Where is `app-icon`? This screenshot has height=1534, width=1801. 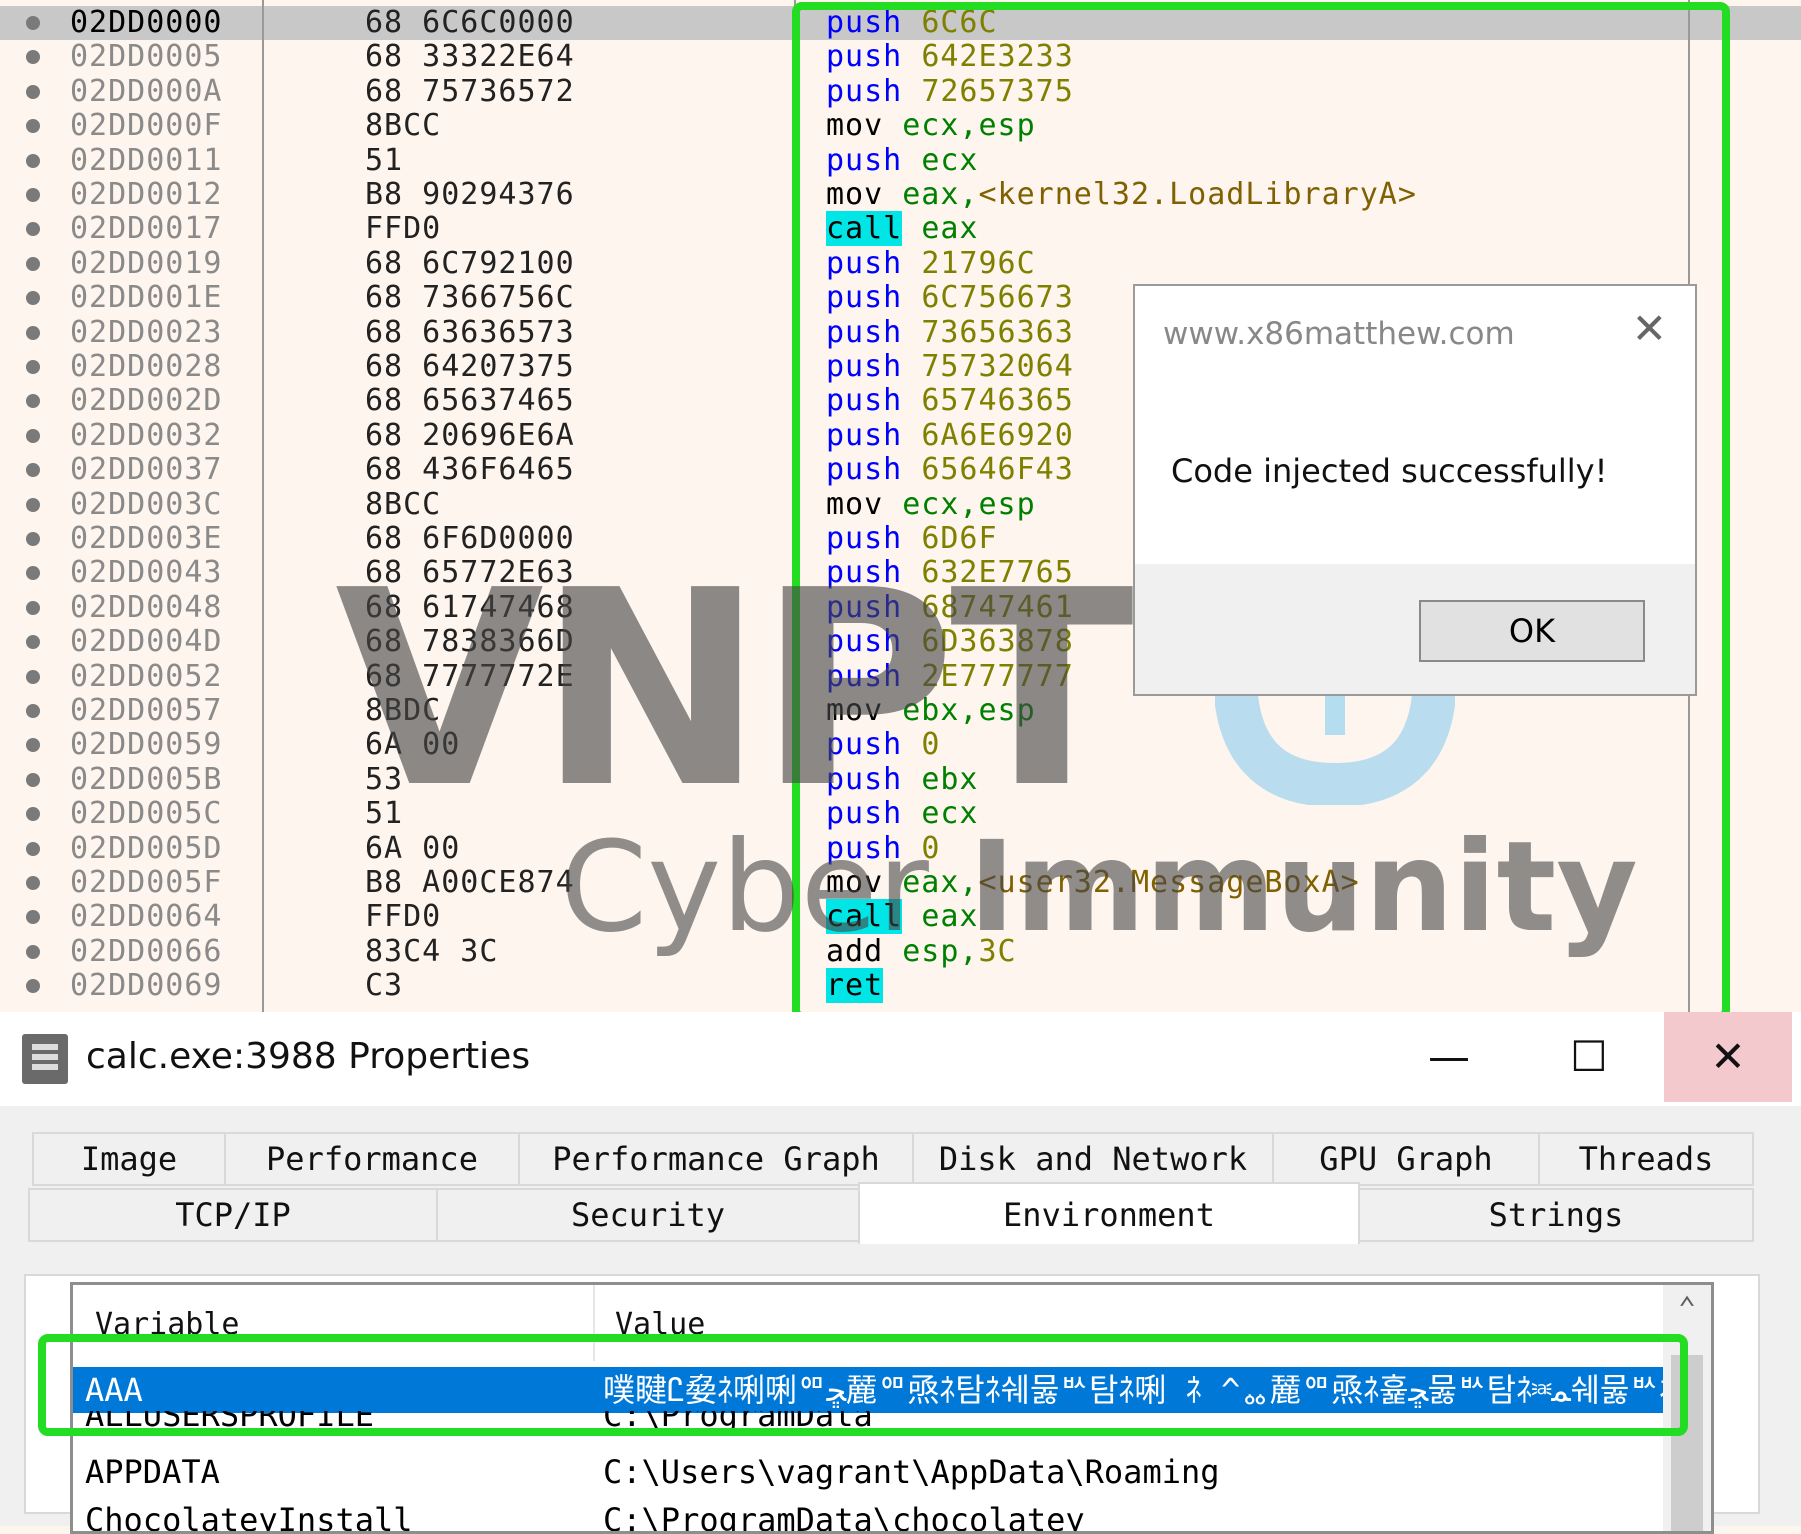 app-icon is located at coordinates (45, 1059).